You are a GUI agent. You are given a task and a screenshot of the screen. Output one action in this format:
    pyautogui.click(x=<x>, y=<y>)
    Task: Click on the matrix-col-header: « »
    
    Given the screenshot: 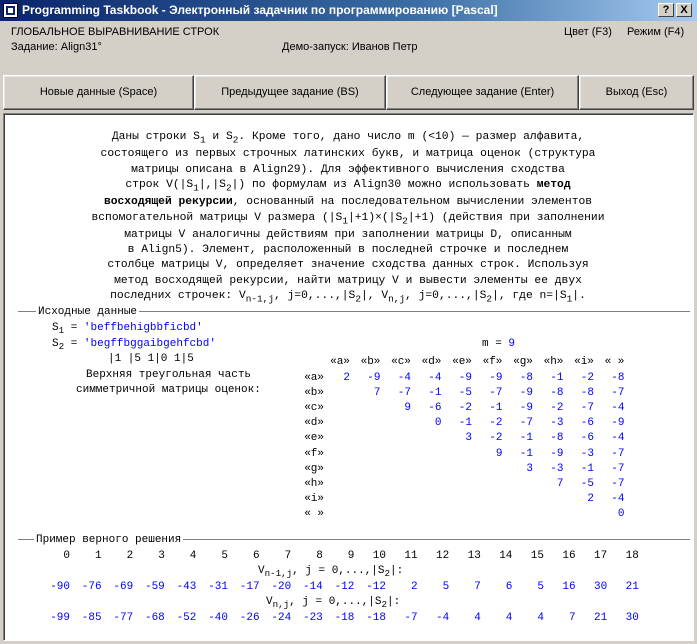 What is the action you would take?
    pyautogui.click(x=614, y=362)
    